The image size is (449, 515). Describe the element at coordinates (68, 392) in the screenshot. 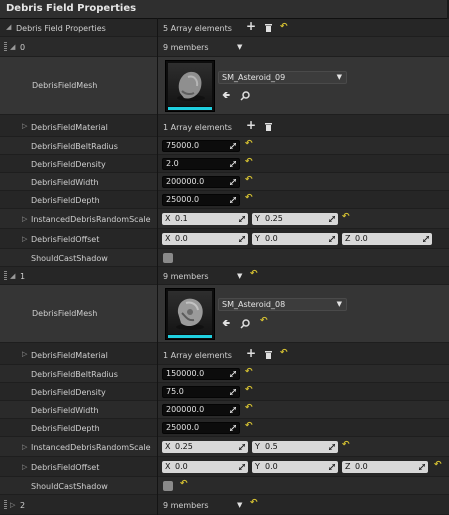

I see `density-label: DebrisFieldDensity` at that location.